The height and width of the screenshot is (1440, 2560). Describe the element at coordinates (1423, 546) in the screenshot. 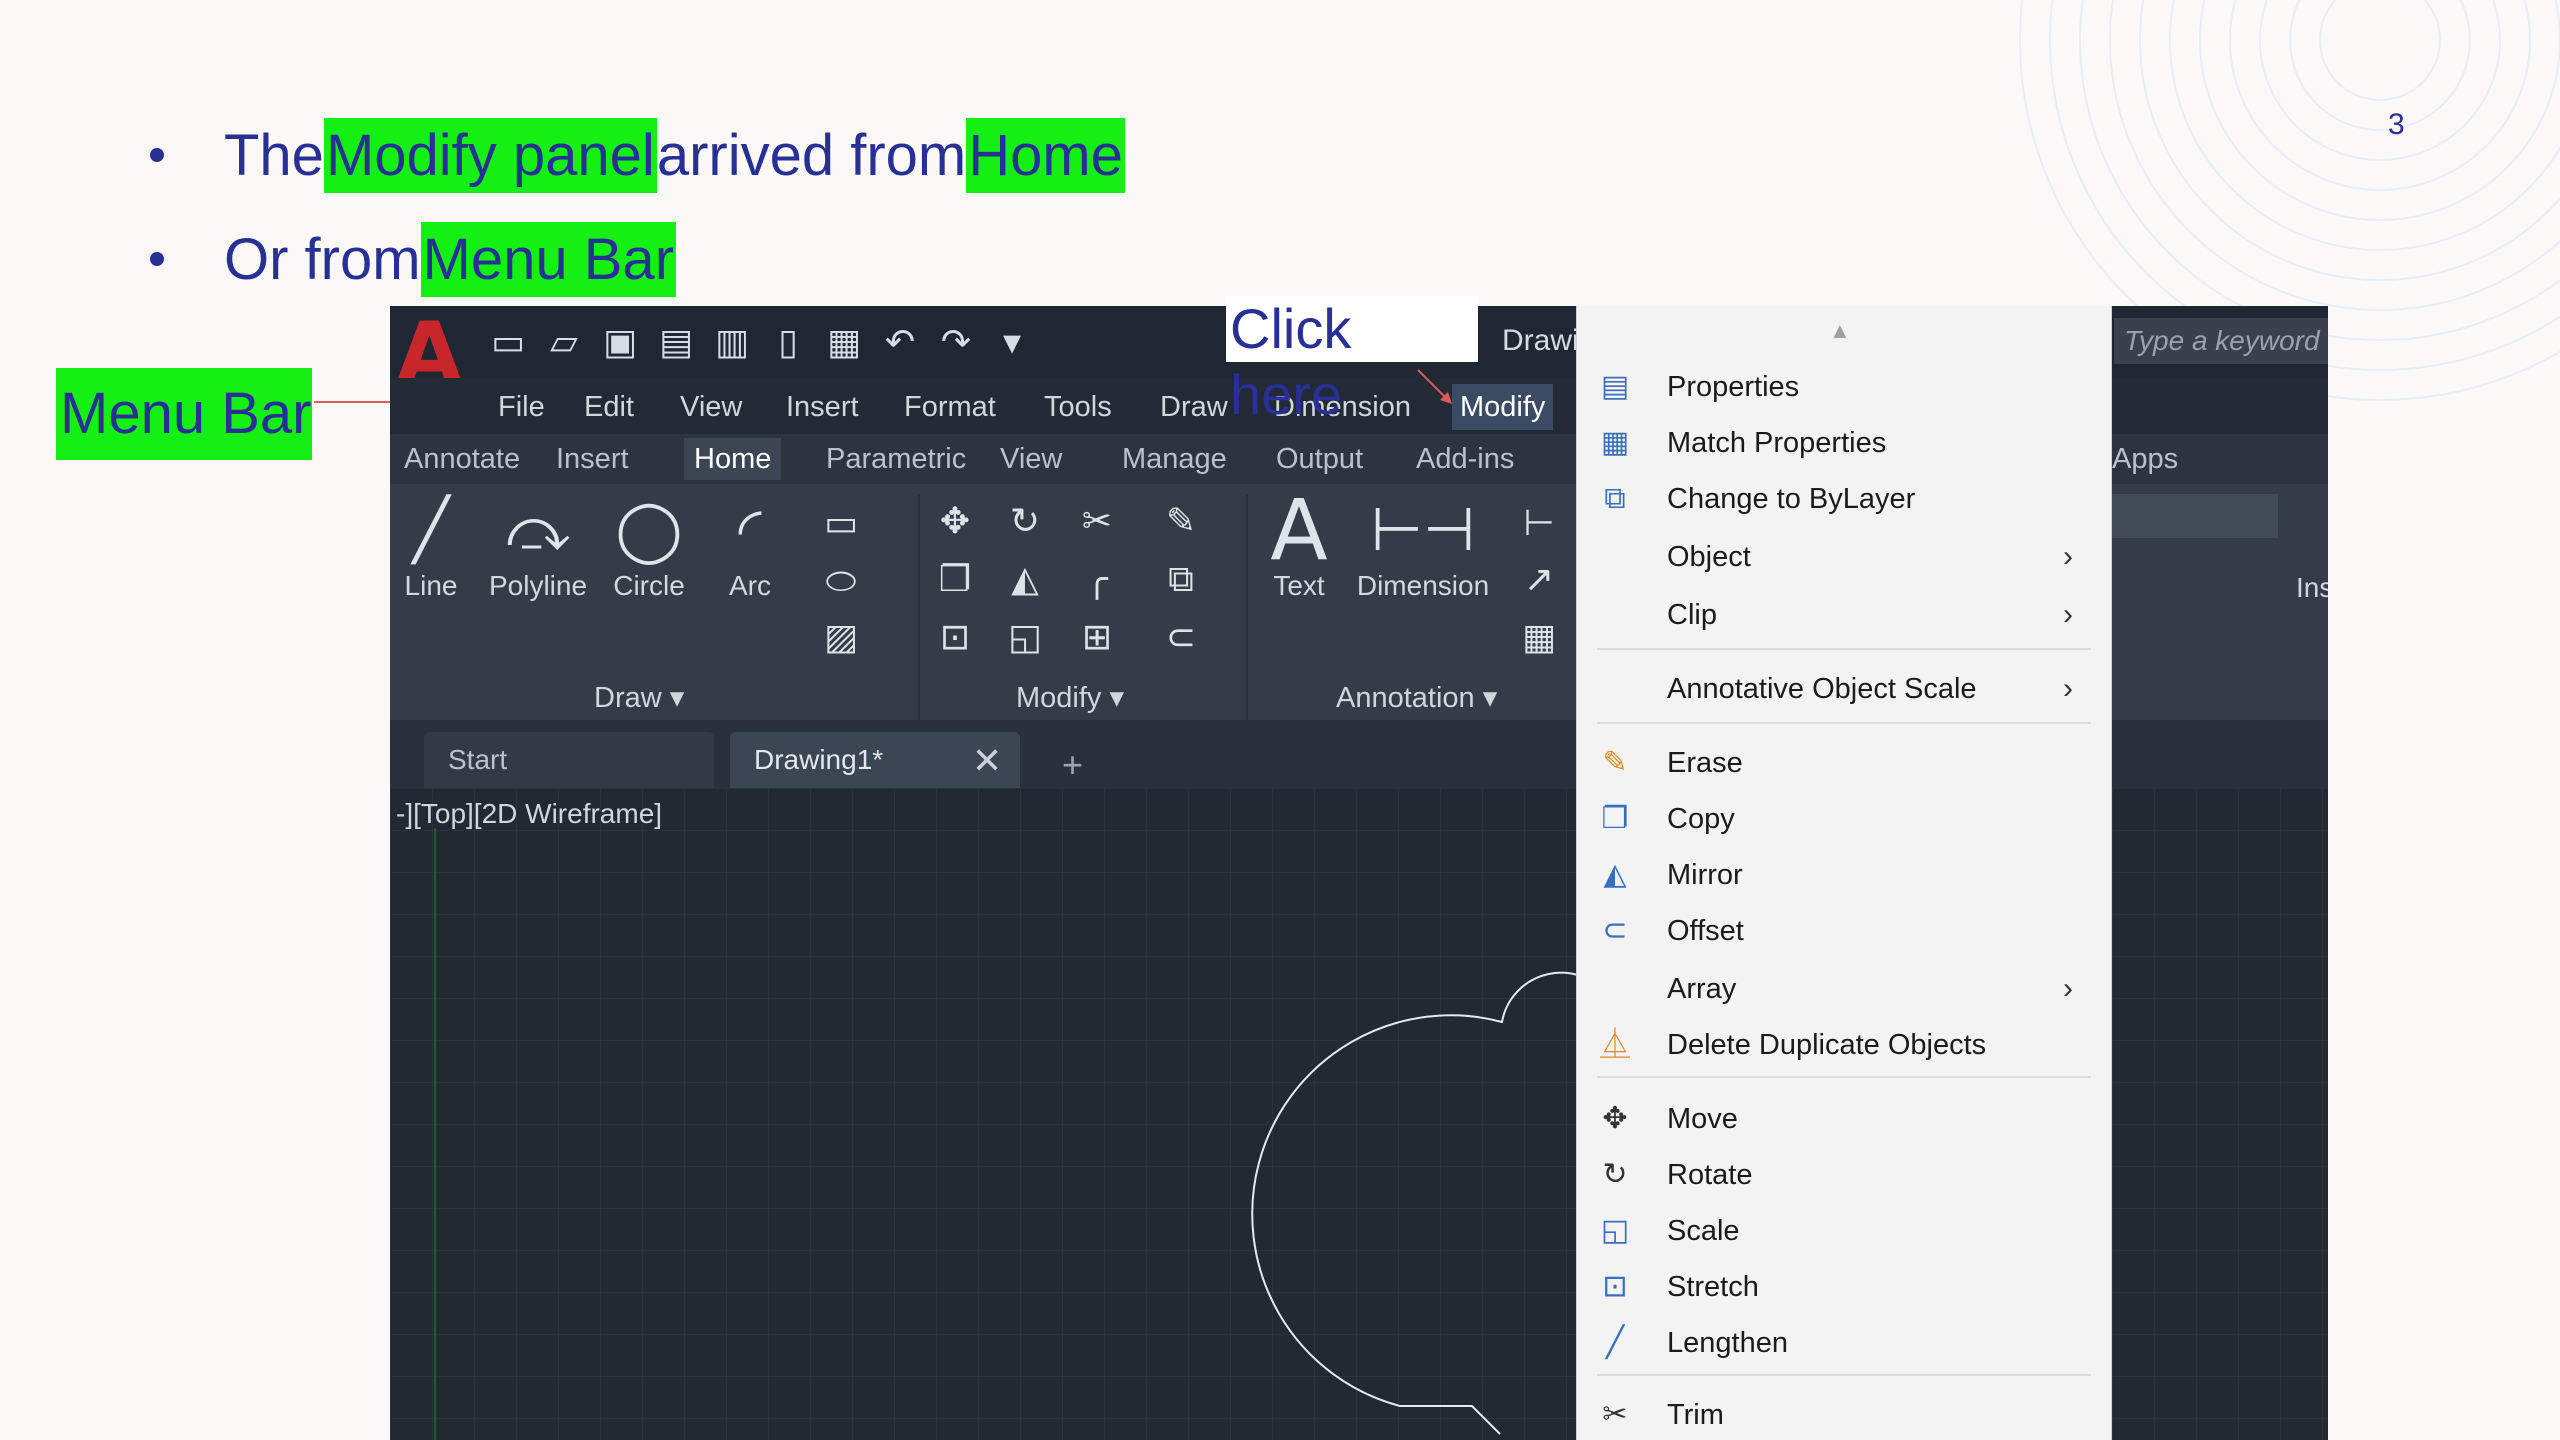

I see `dimension-tool: ⊢⊣ Dimension` at that location.